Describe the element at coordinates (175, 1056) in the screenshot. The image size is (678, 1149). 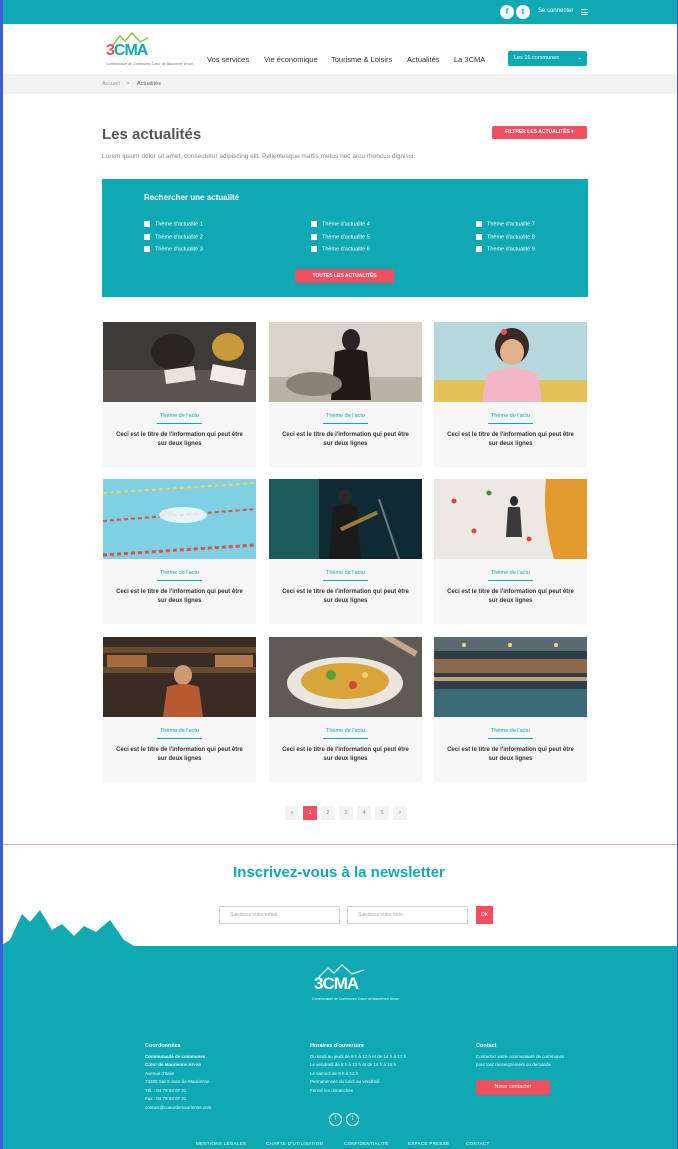
I see `footer-address-line: Communauté de communes` at that location.